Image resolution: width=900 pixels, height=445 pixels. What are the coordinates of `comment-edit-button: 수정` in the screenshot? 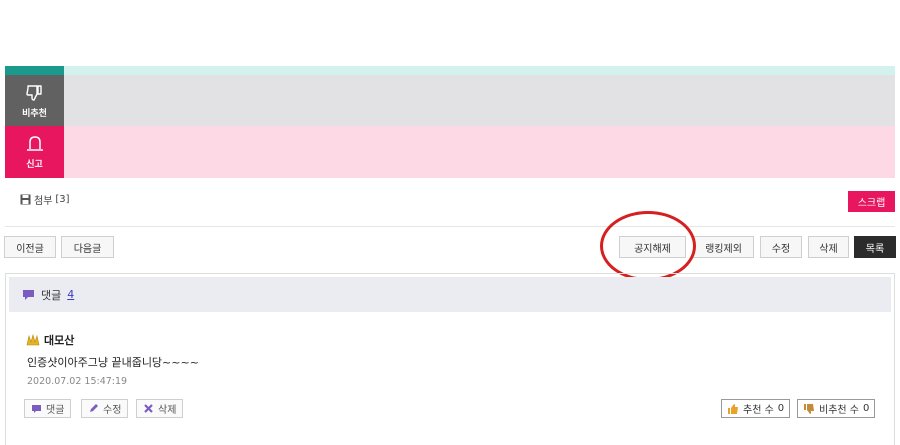 It's located at (105, 408).